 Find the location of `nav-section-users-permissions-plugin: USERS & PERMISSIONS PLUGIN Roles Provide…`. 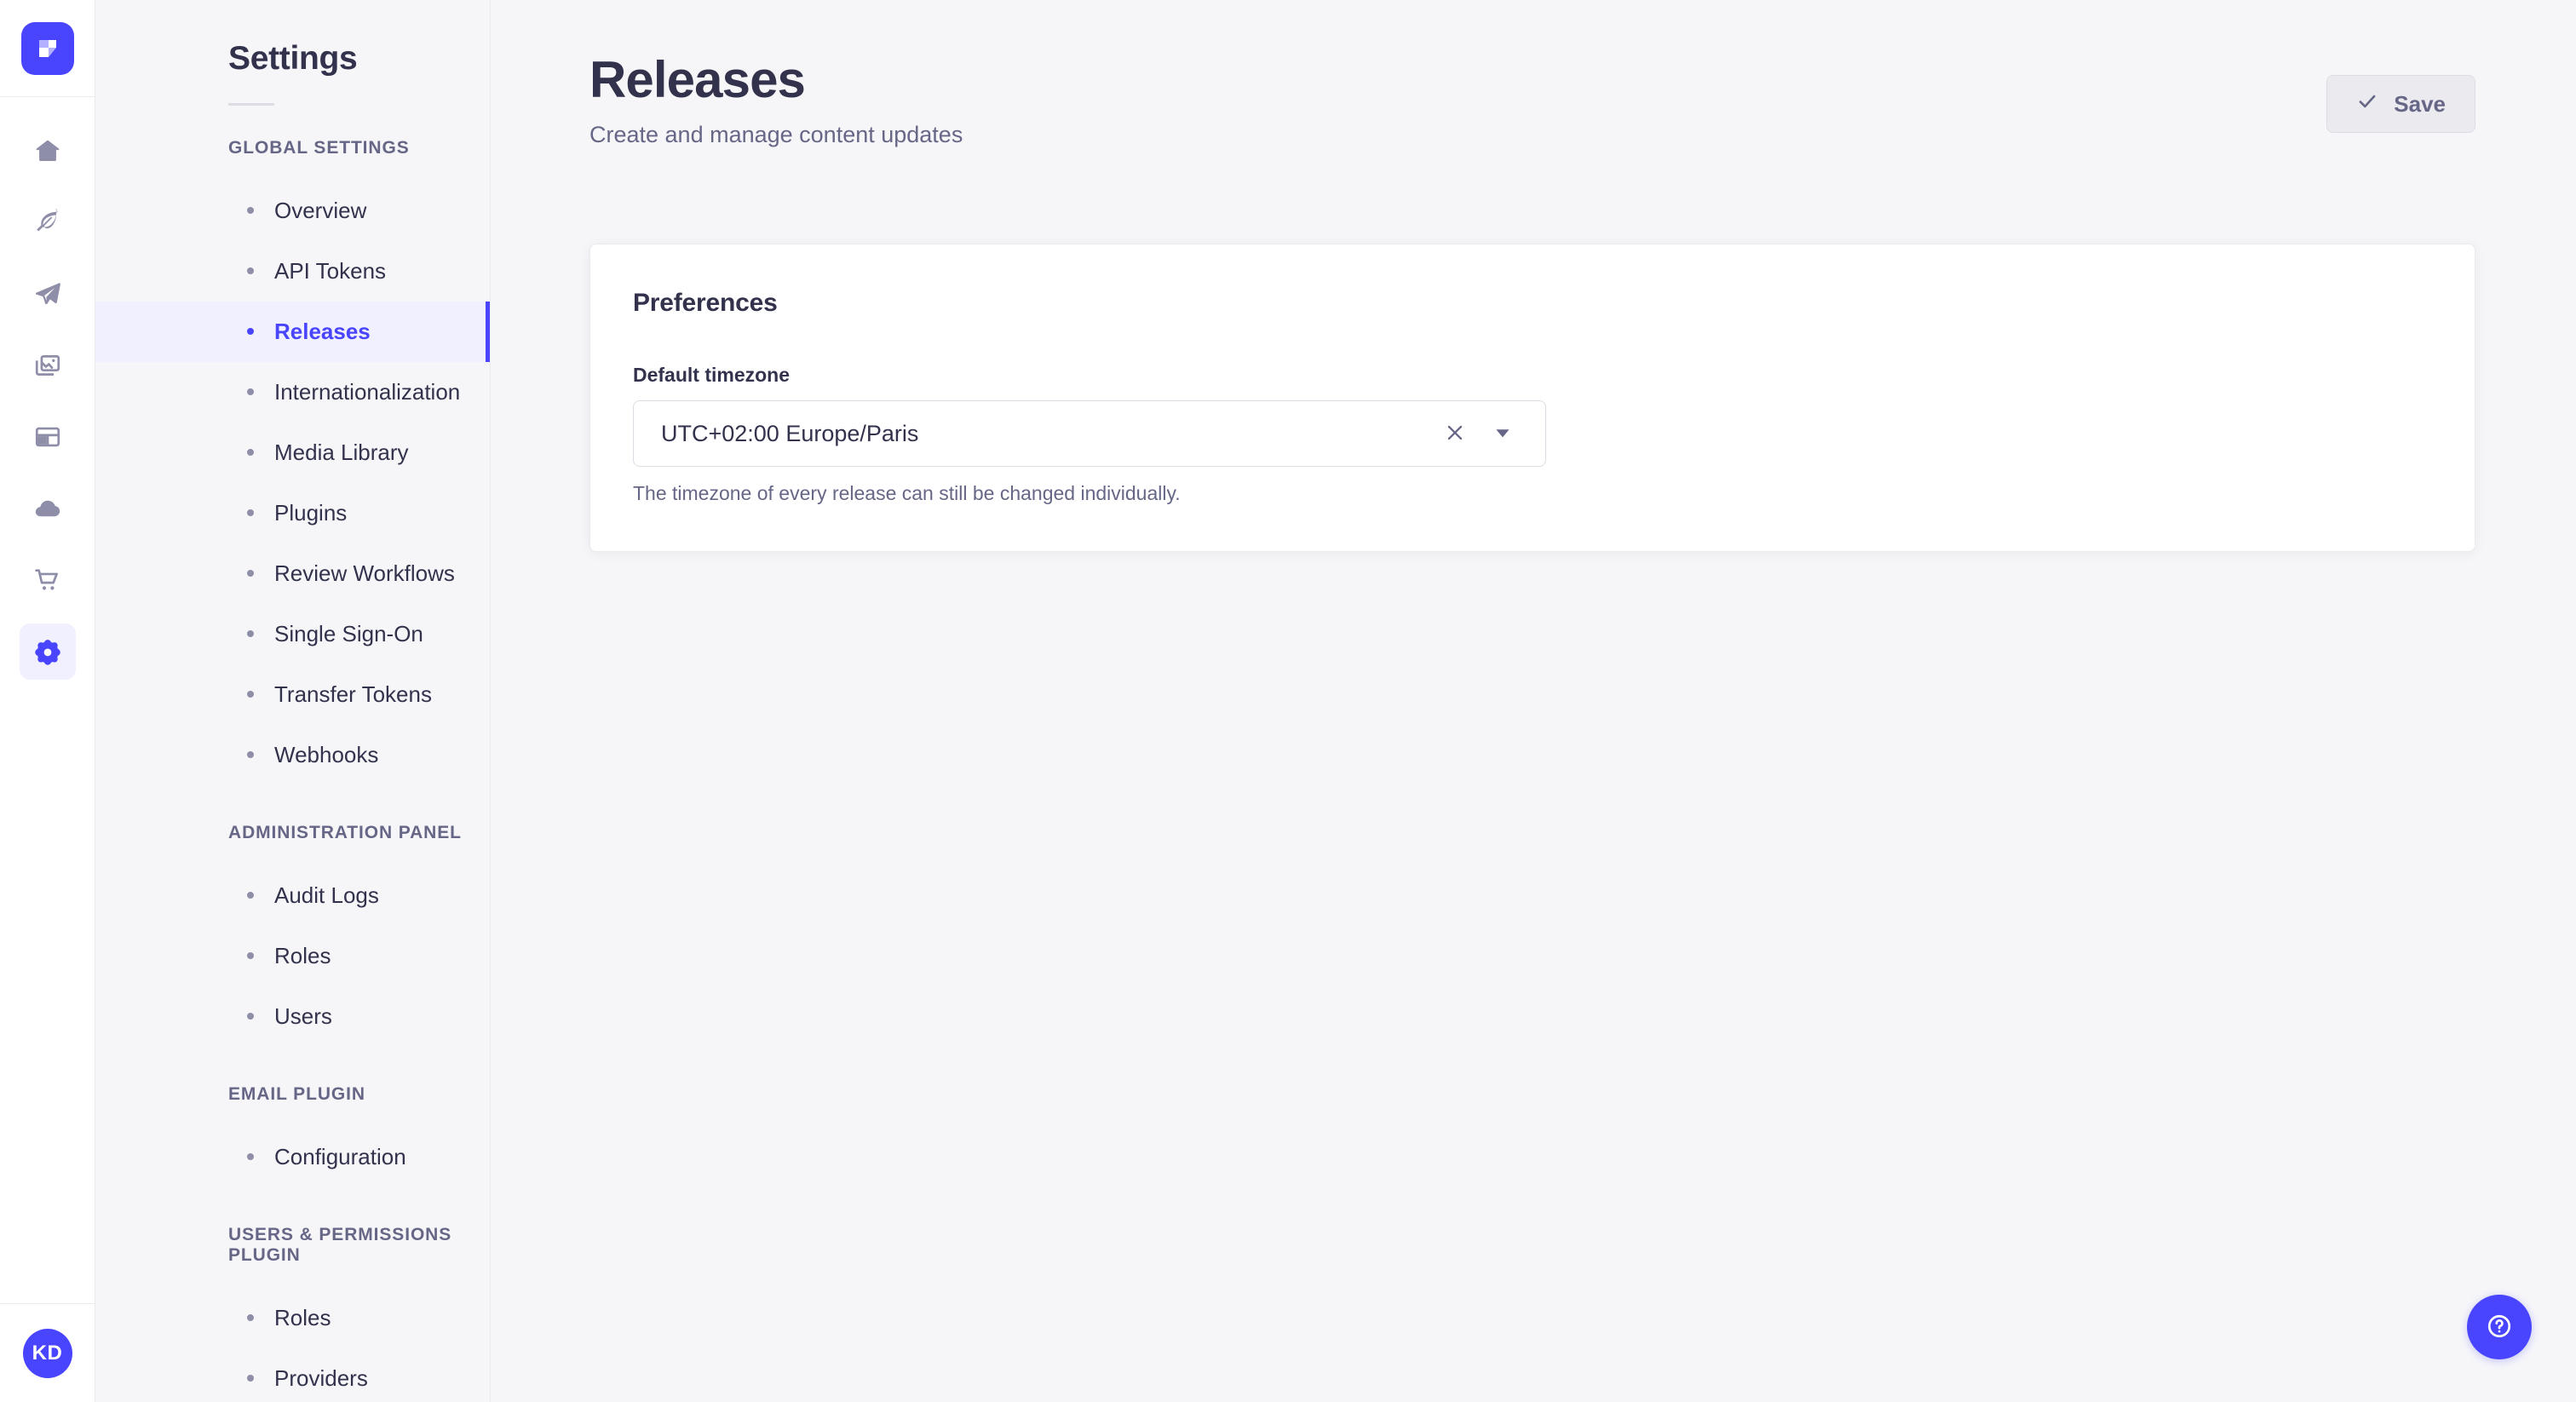

nav-section-users-permissions-plugin: USERS & PERMISSIONS PLUGIN Roles Provide… is located at coordinates (292, 1313).